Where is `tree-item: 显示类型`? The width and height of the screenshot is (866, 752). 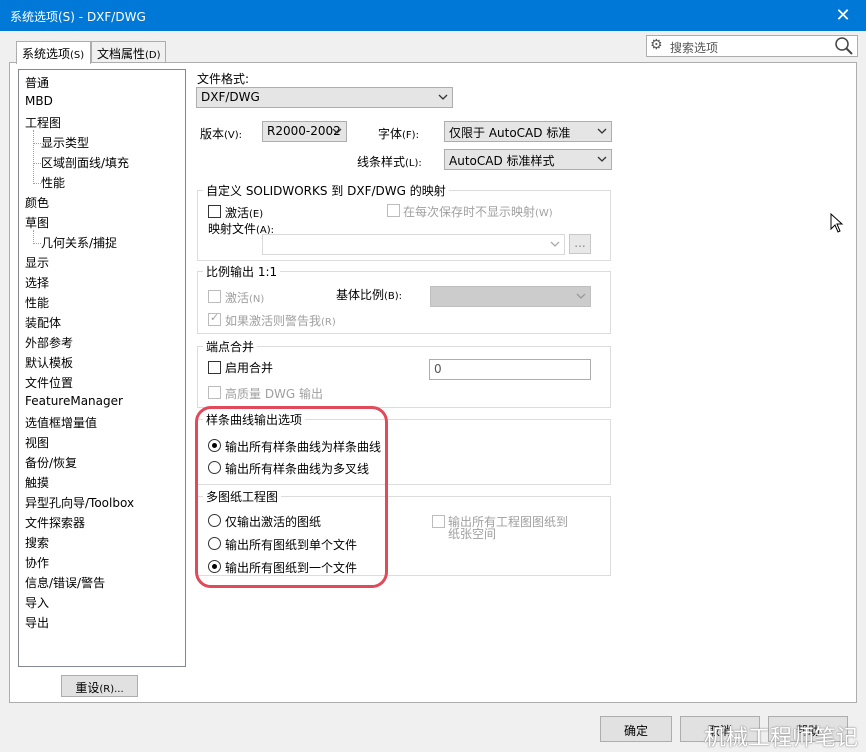 tree-item: 显示类型 is located at coordinates (65, 142).